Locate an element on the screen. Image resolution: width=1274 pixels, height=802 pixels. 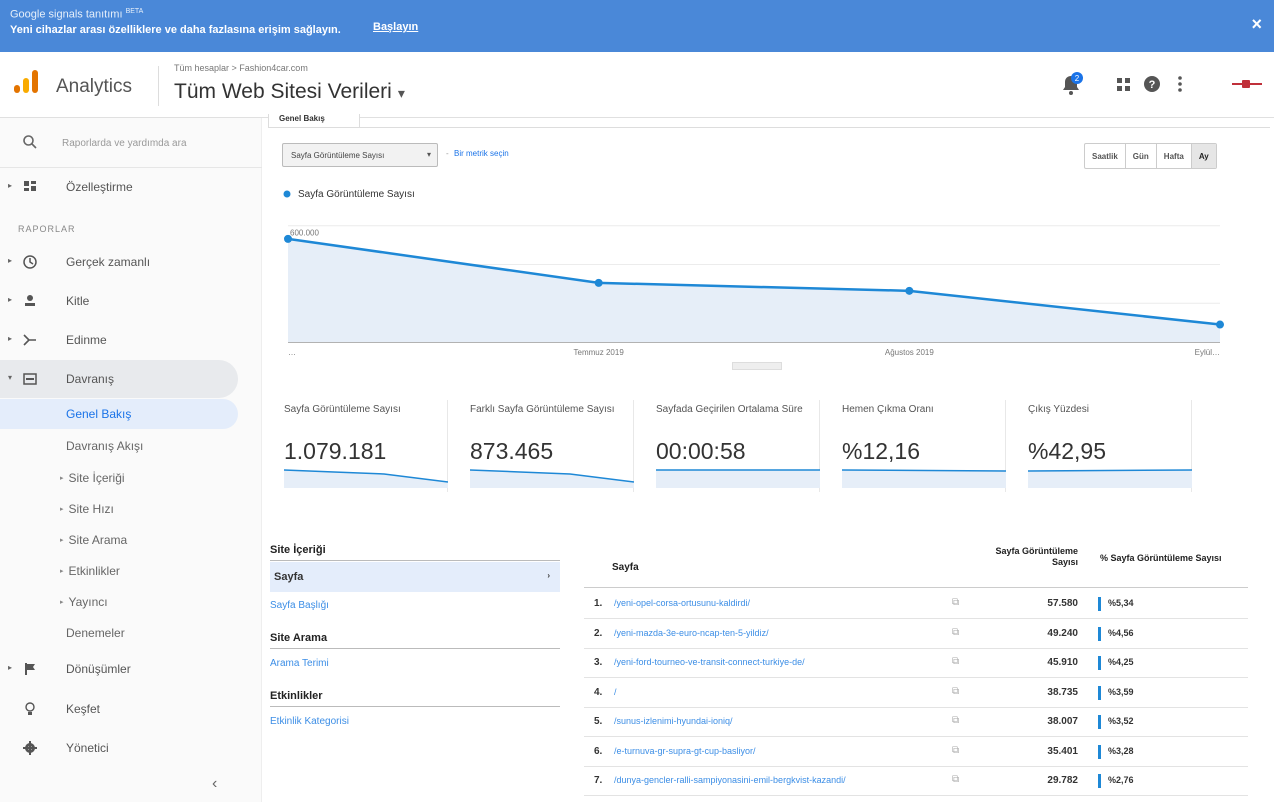
scorecard-bounce-rate: Hemen Çıkma Oranı %12,16 is located at coordinates (913, 446).